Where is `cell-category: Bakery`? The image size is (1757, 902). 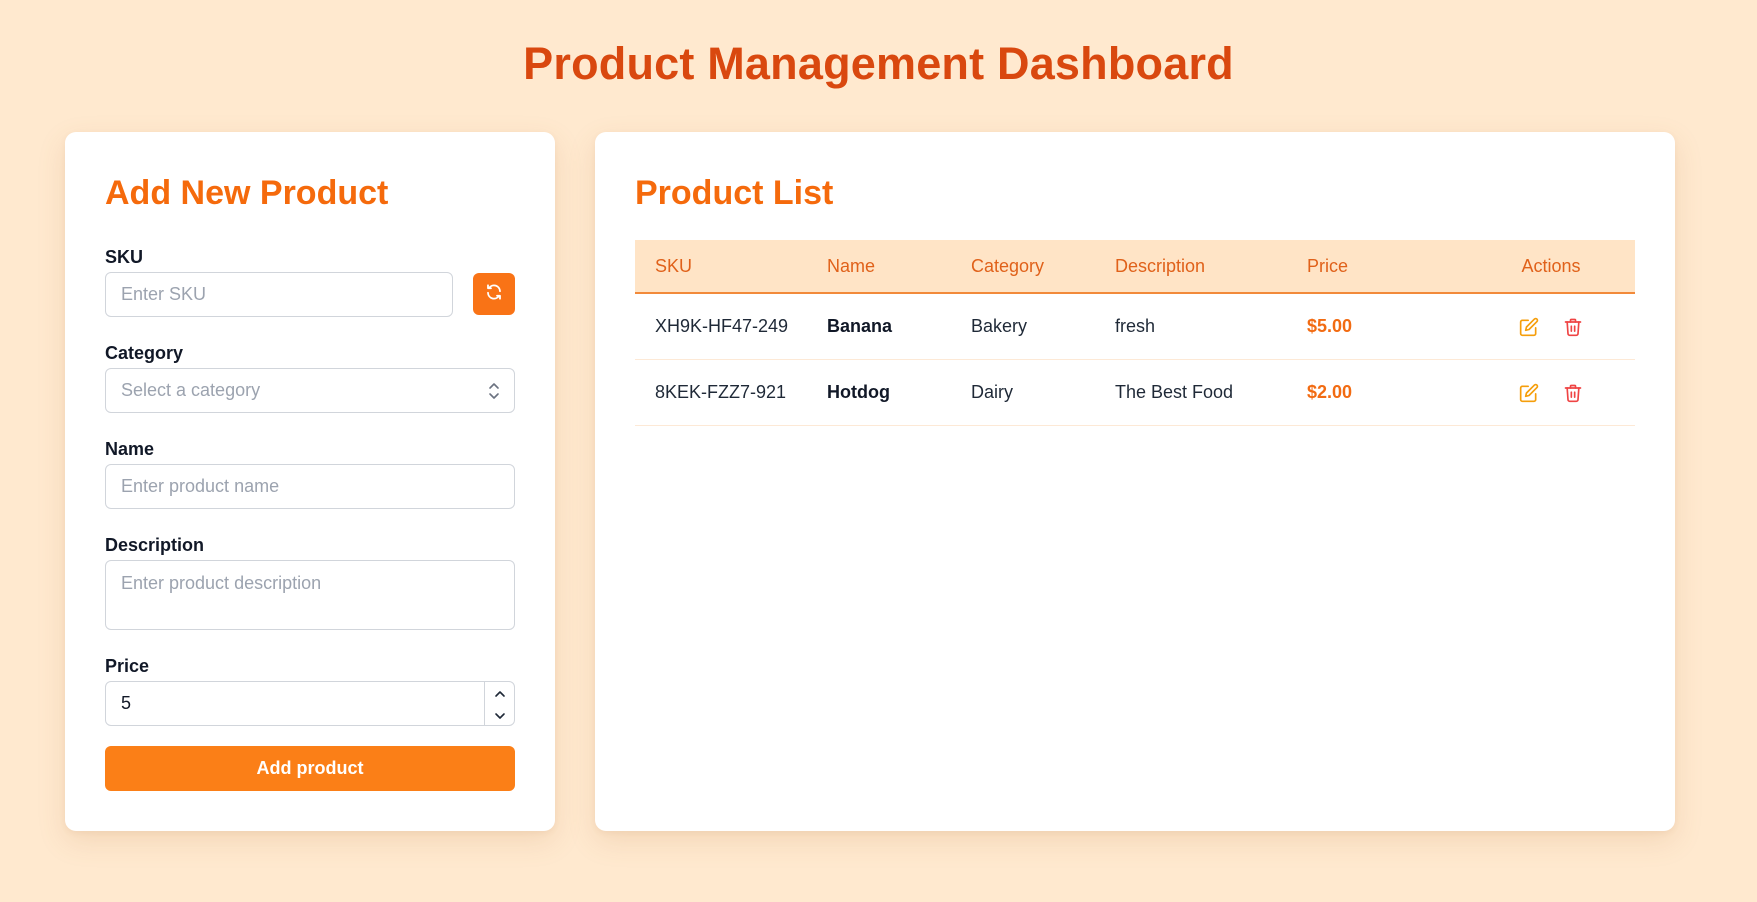 cell-category: Bakery is located at coordinates (999, 326).